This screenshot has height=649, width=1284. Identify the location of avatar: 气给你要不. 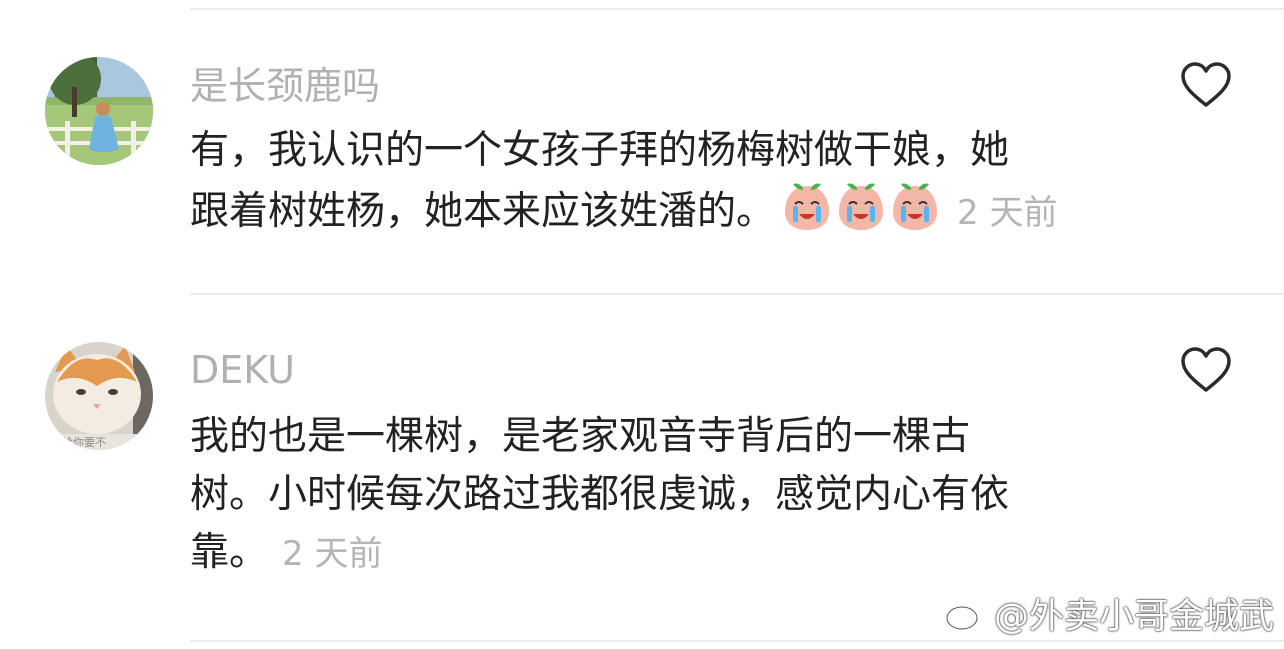
(99, 396).